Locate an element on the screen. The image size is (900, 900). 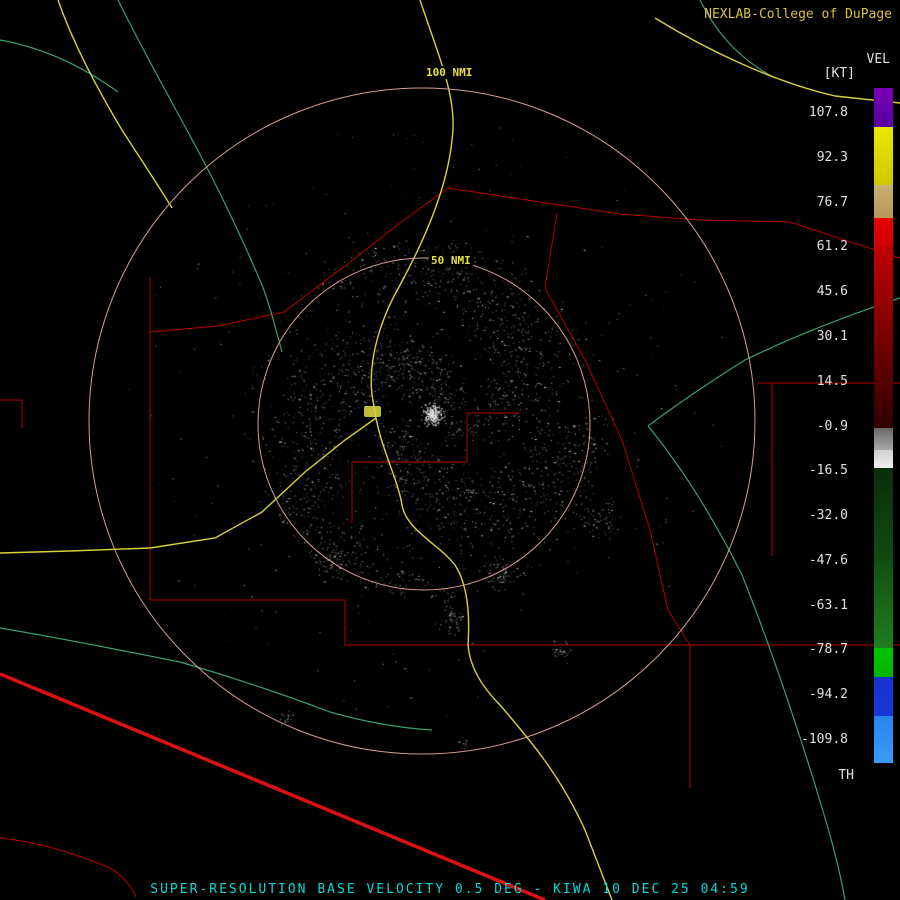
colorbar-tick: -32.0 is located at coordinates (828, 516).